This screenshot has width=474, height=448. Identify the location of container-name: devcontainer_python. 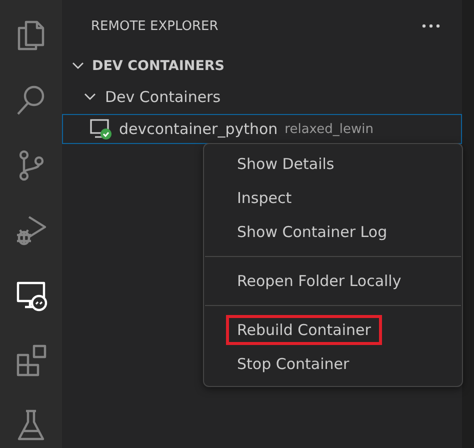
(198, 129).